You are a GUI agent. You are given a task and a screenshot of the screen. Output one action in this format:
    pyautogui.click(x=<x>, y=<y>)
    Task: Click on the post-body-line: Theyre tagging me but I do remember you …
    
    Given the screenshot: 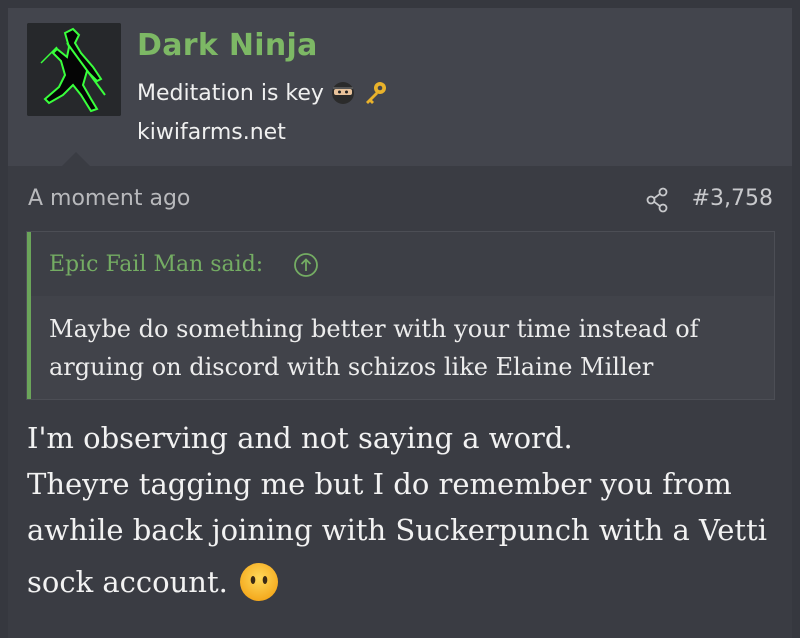 What is the action you would take?
    pyautogui.click(x=379, y=484)
    